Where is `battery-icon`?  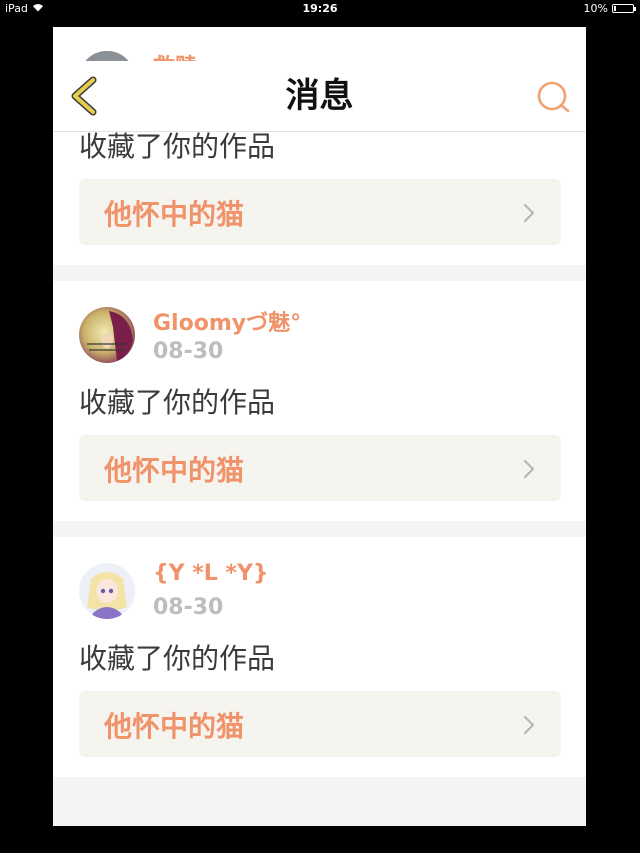 battery-icon is located at coordinates (624, 8).